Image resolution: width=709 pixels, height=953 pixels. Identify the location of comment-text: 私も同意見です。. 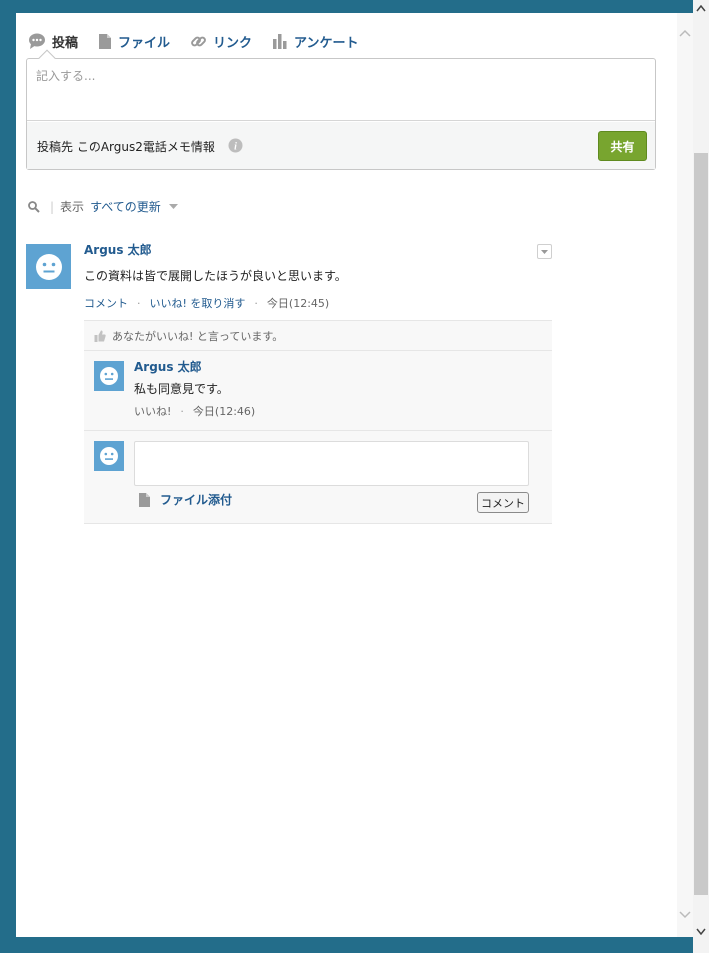
(181, 389).